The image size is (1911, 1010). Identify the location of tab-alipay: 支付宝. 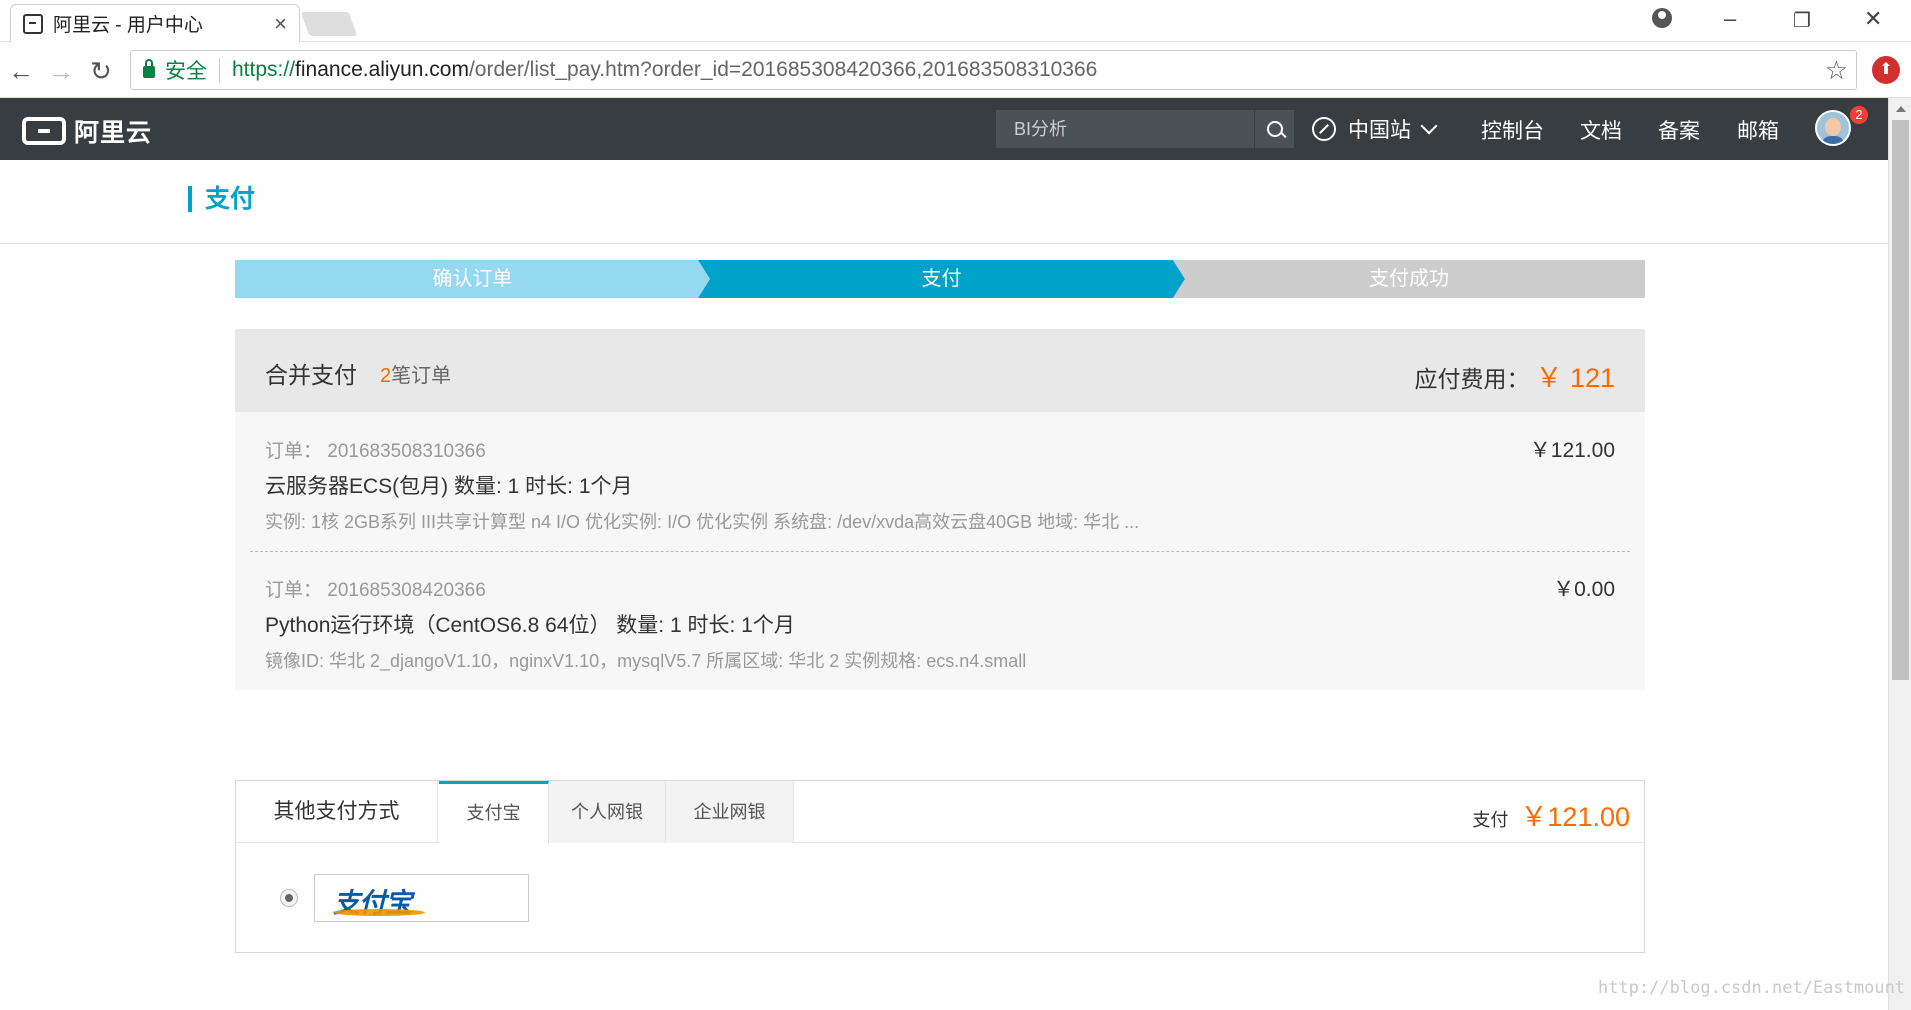
(494, 812).